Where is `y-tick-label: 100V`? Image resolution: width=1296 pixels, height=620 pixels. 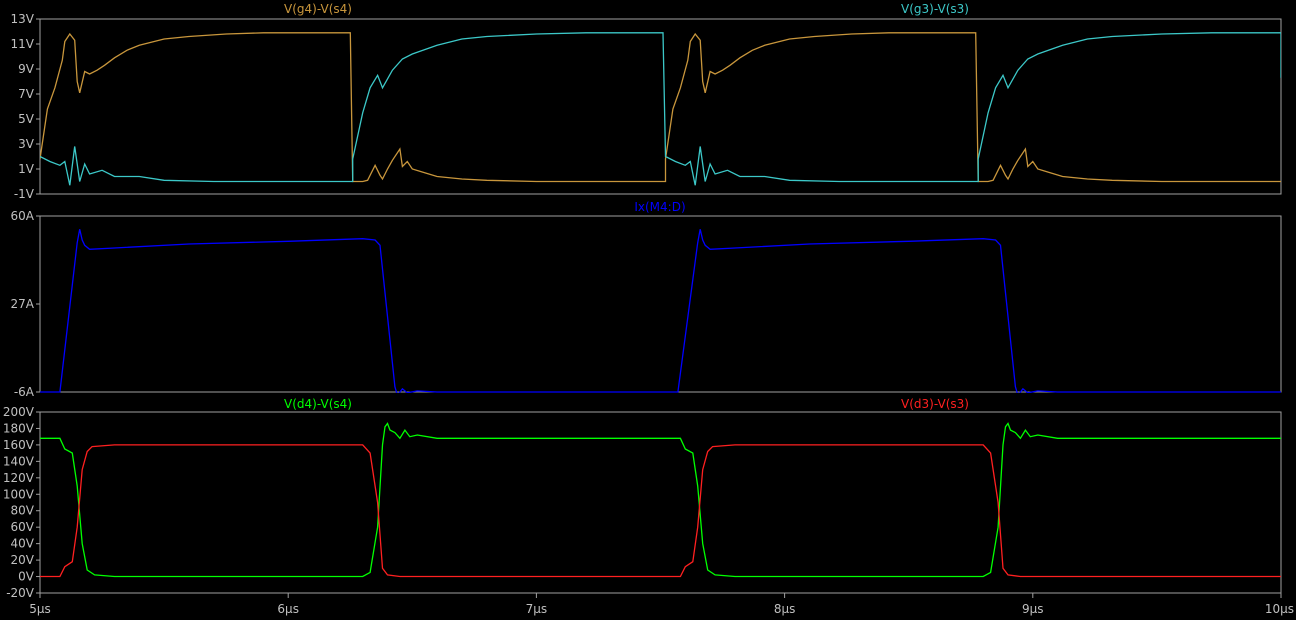
y-tick-label: 100V is located at coordinates (19, 494).